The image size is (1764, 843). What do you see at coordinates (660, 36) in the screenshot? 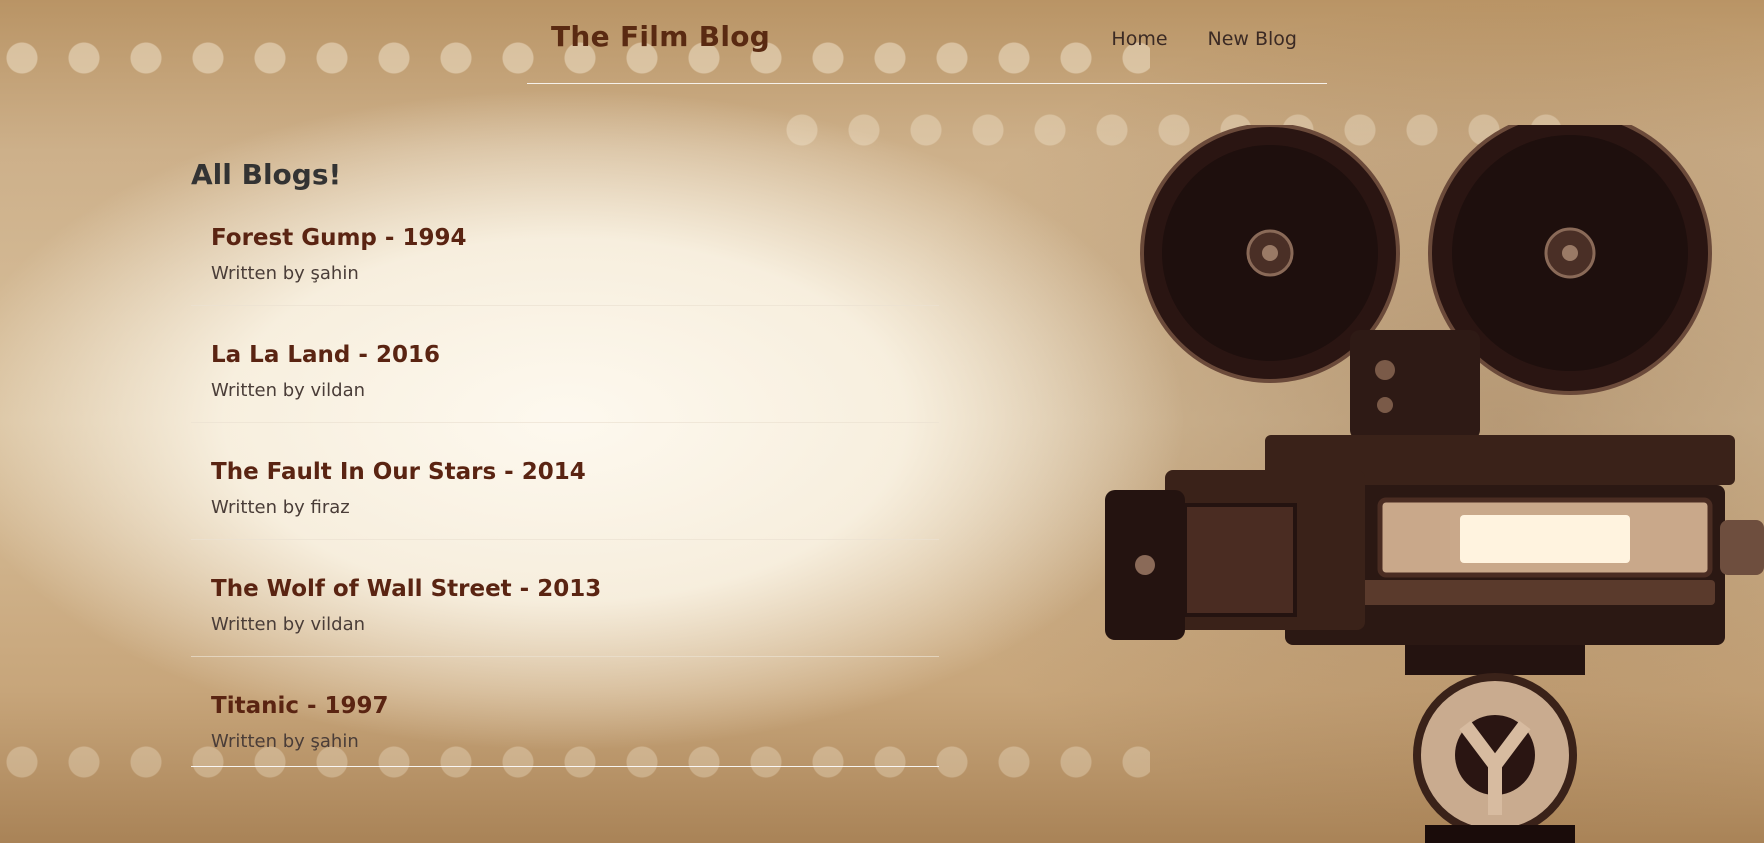
I see `site-brand: The Film Blog` at bounding box center [660, 36].